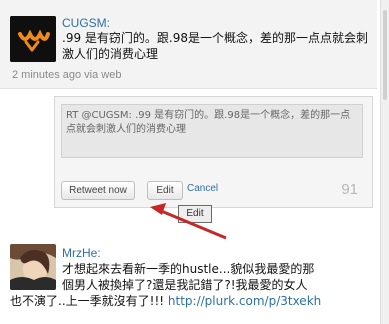 The width and height of the screenshot is (389, 324). I want to click on retweet-now-button: Retweet now, so click(98, 190).